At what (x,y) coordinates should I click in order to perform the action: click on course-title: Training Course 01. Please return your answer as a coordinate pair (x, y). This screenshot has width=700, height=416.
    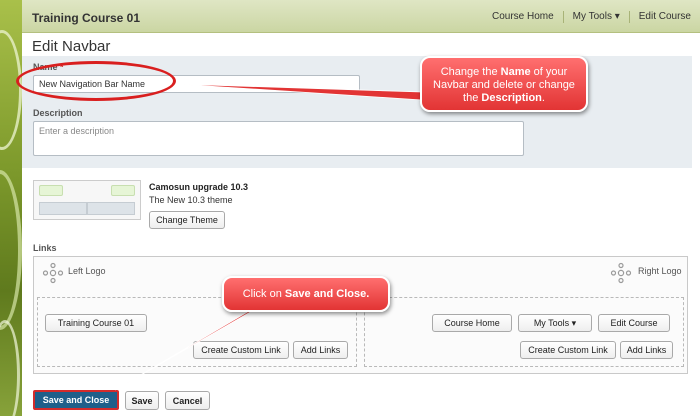
    Looking at the image, I should click on (86, 18).